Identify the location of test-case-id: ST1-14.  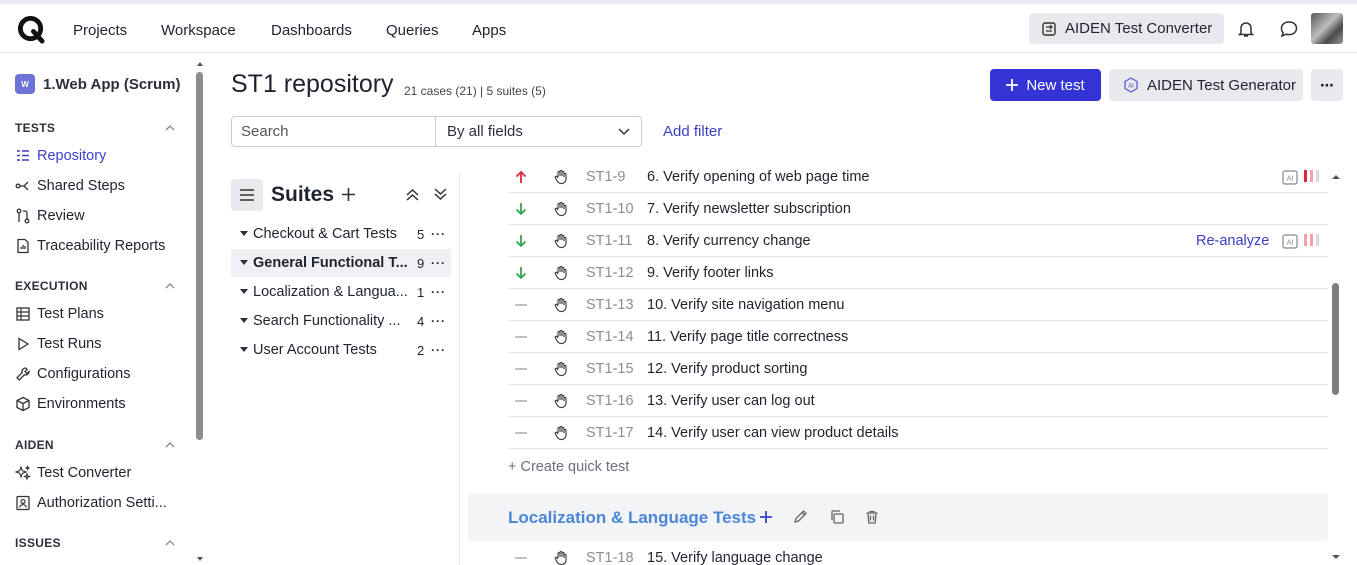
(610, 337).